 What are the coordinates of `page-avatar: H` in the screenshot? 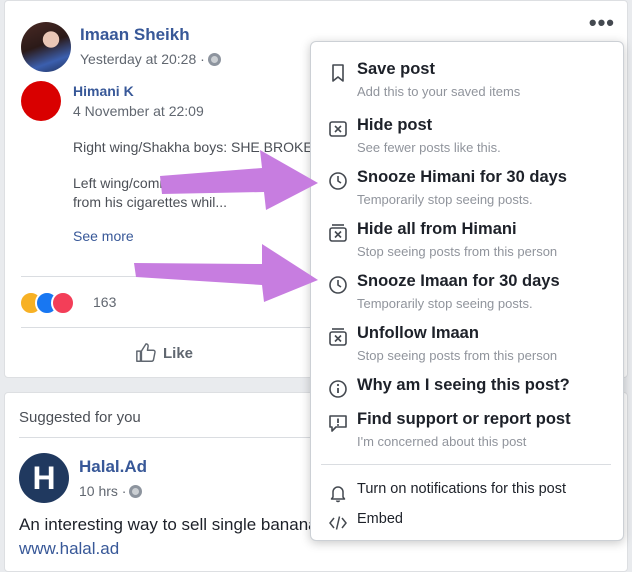 It's located at (44, 478).